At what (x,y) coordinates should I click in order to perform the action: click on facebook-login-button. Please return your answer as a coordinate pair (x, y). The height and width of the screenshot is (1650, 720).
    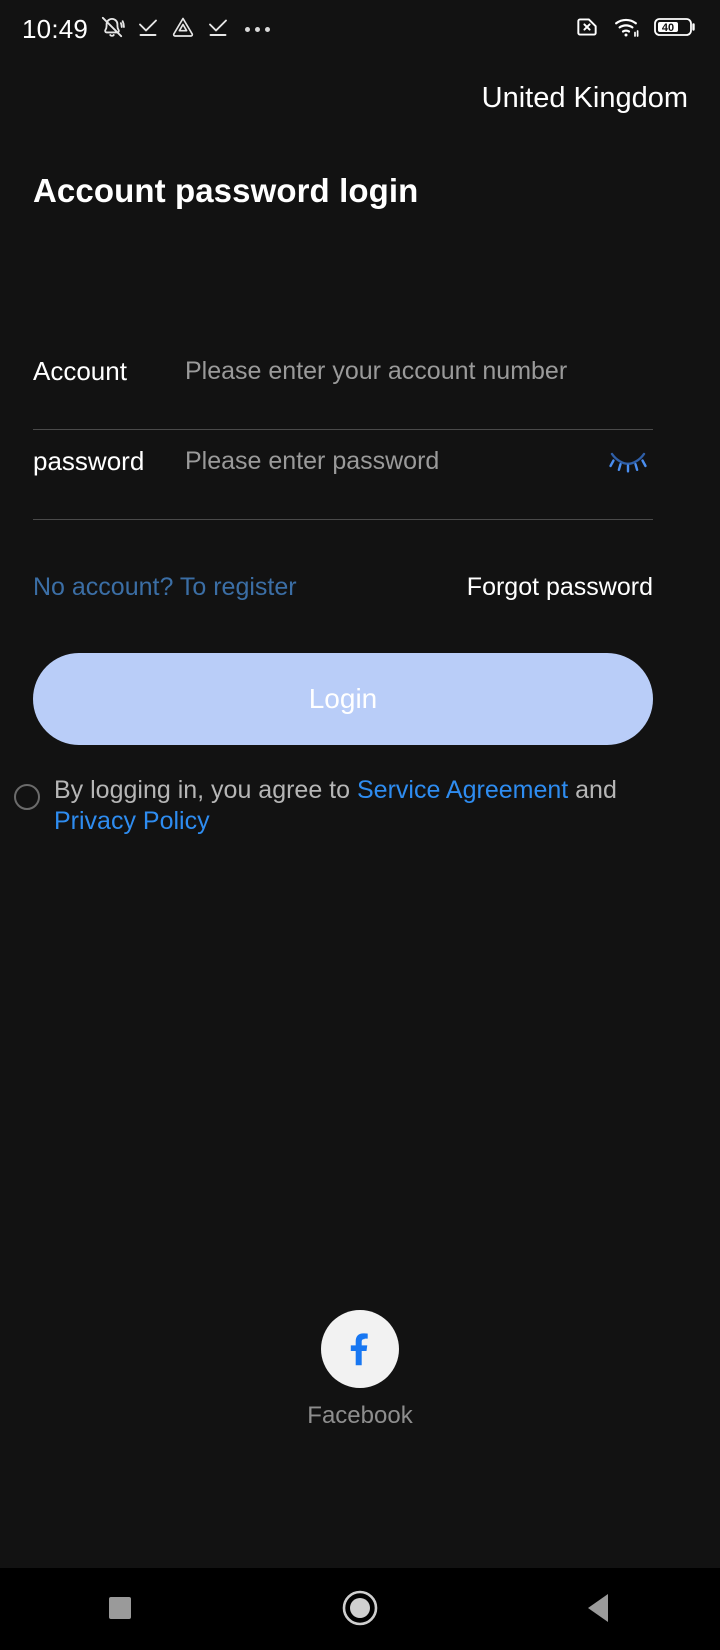
    Looking at the image, I should click on (360, 1349).